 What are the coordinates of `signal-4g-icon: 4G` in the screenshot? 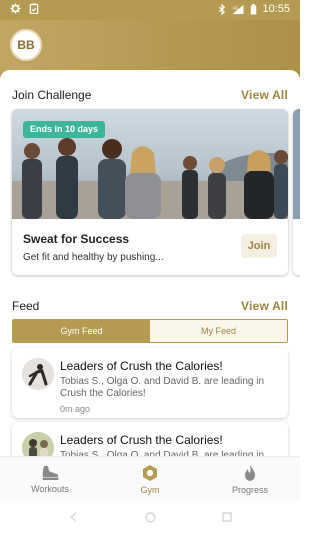 It's located at (238, 9).